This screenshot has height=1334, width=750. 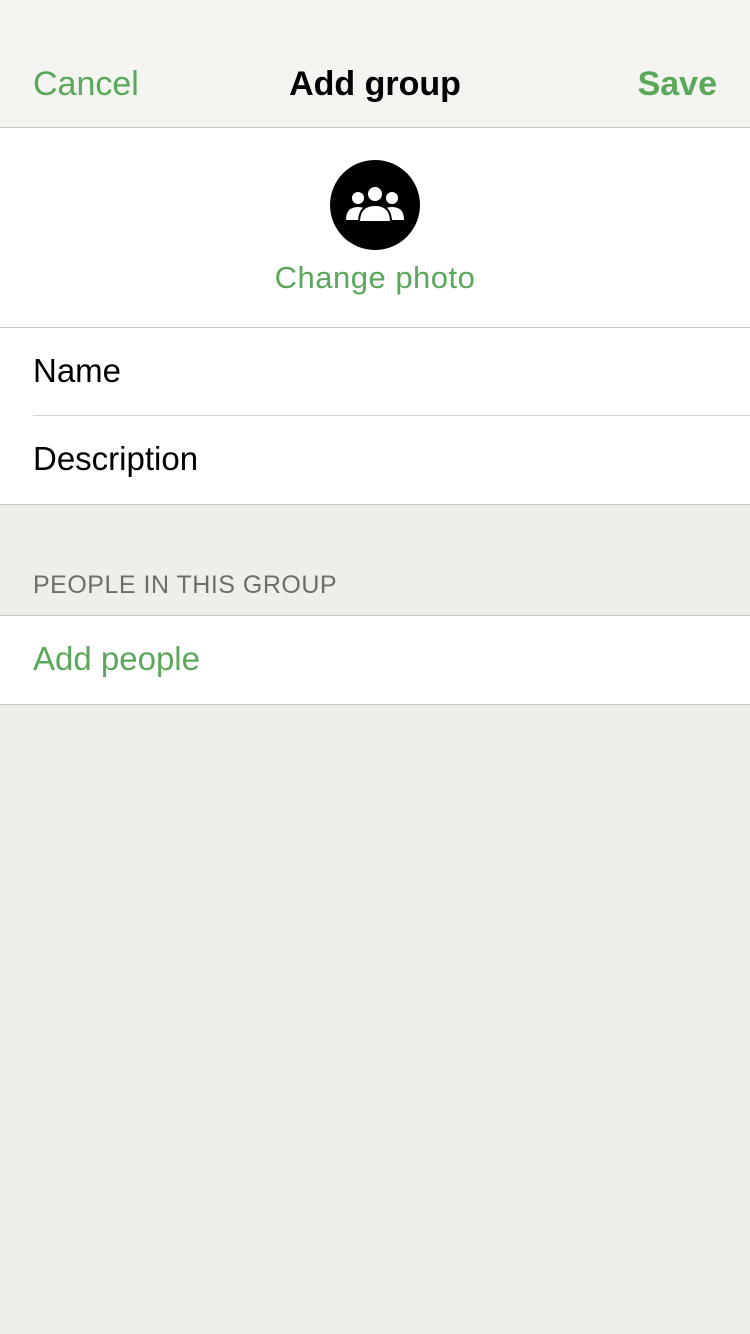 I want to click on change-photo-button: Change photo, so click(x=375, y=278).